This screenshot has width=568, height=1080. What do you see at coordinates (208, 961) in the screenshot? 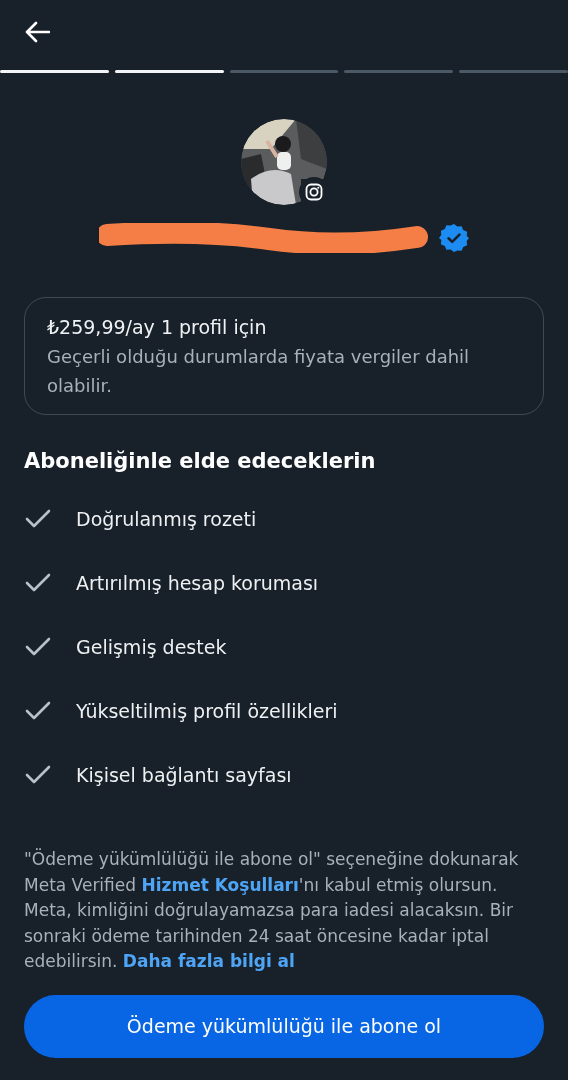
I see `terms-link: Daha fazla bilgi al` at bounding box center [208, 961].